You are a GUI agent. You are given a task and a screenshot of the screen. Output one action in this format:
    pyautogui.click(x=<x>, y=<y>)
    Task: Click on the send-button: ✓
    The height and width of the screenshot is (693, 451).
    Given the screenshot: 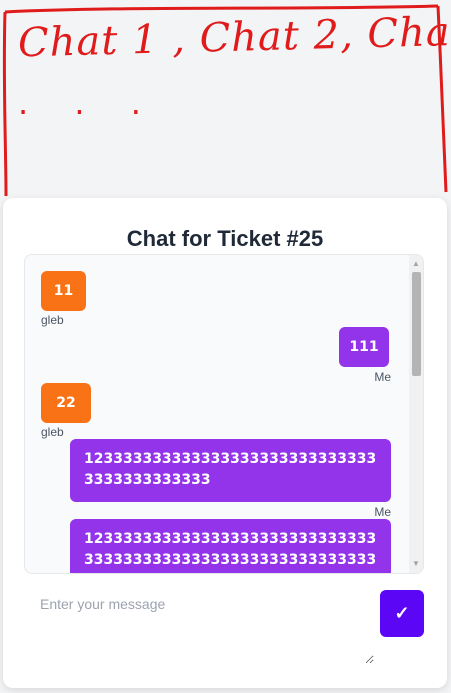 What is the action you would take?
    pyautogui.click(x=402, y=613)
    